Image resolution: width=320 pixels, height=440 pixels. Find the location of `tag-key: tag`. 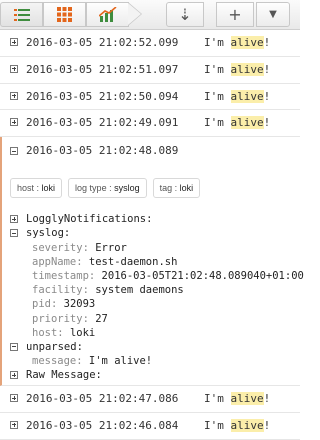

tag-key: tag is located at coordinates (166, 188).